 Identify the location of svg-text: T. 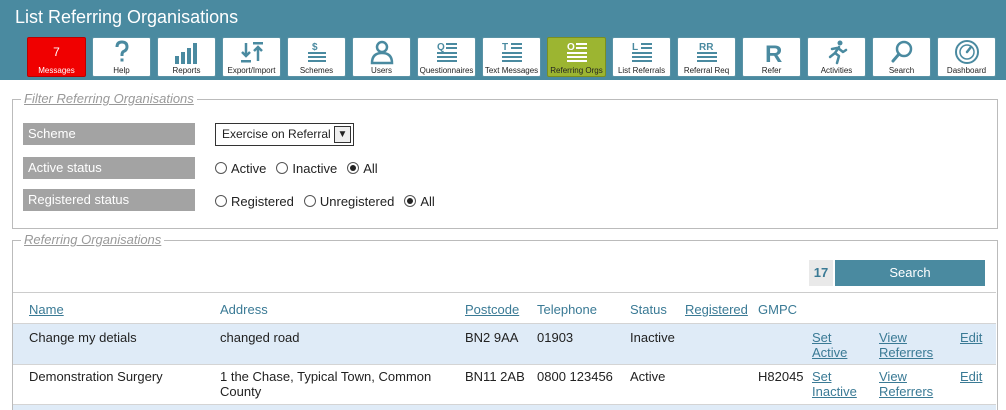
(505, 47).